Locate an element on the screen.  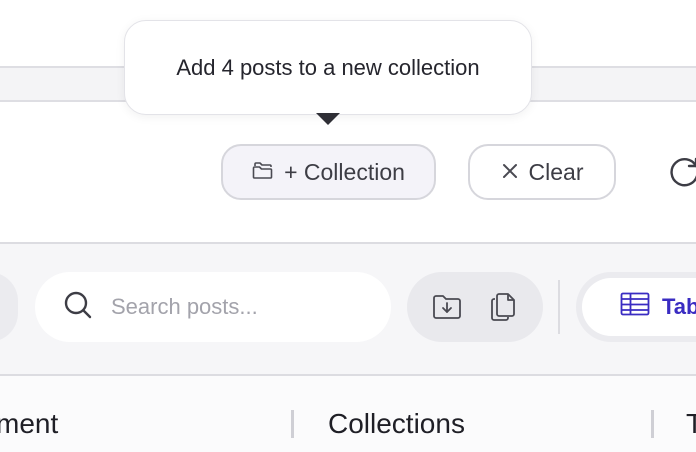
search-box is located at coordinates (213, 307).